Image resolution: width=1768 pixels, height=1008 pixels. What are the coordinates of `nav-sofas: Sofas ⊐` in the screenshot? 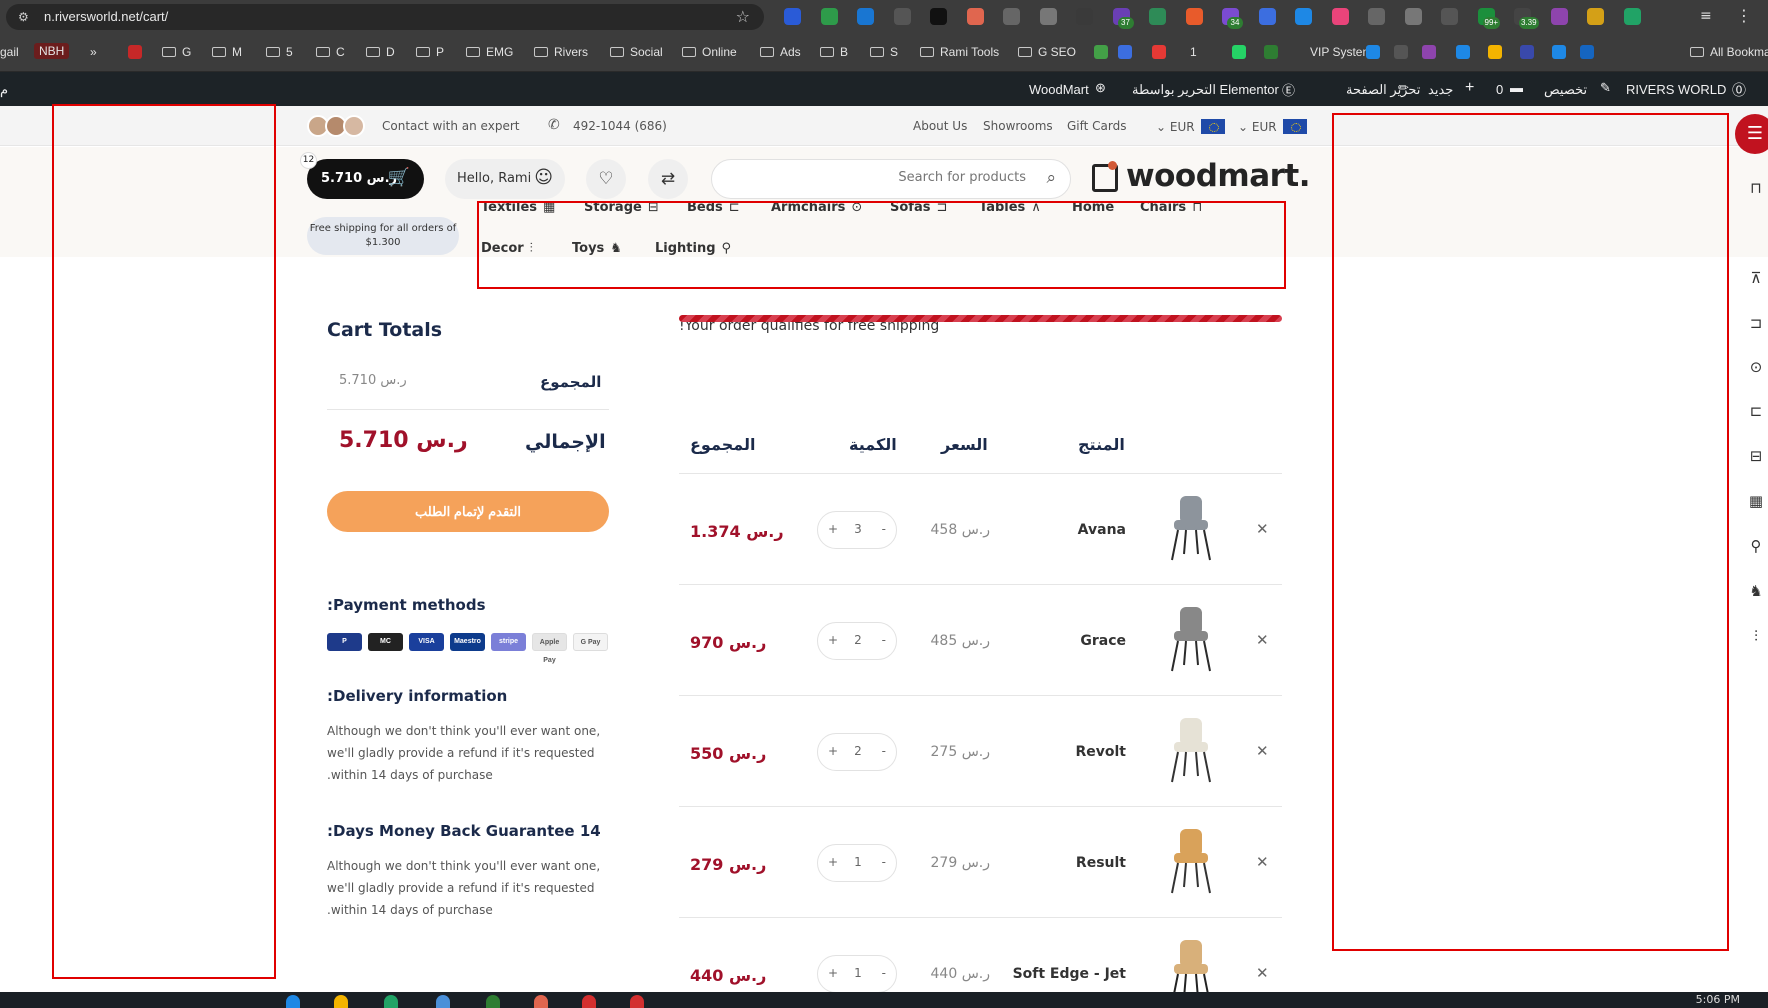 It's located at (918, 207).